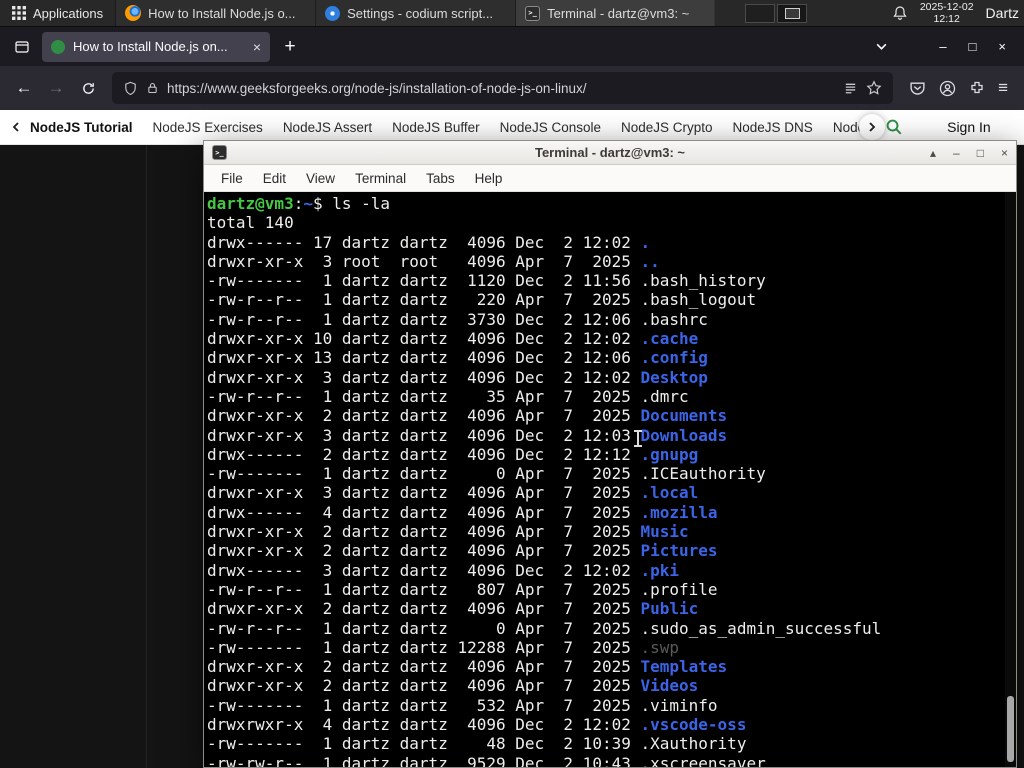  Describe the element at coordinates (130, 88) in the screenshot. I see `tracking-shield-icon` at that location.